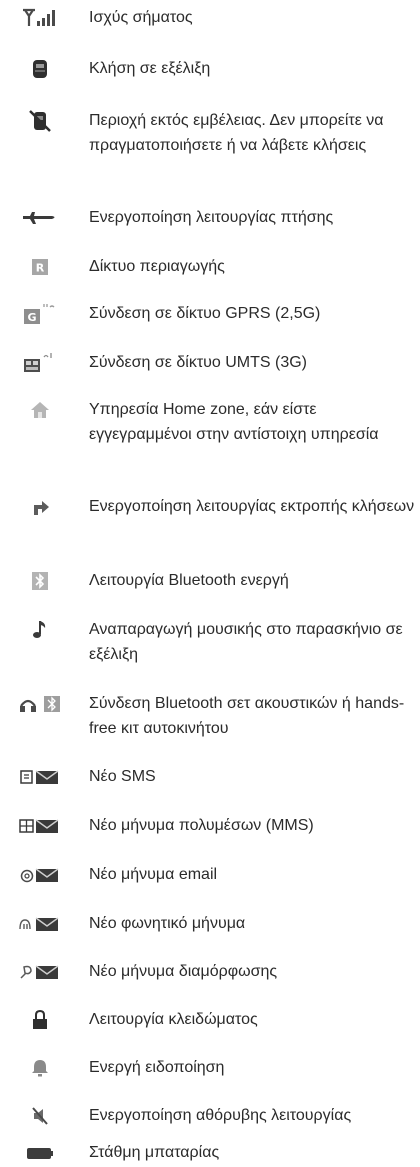  I want to click on airplane-mode-icon, so click(40, 218).